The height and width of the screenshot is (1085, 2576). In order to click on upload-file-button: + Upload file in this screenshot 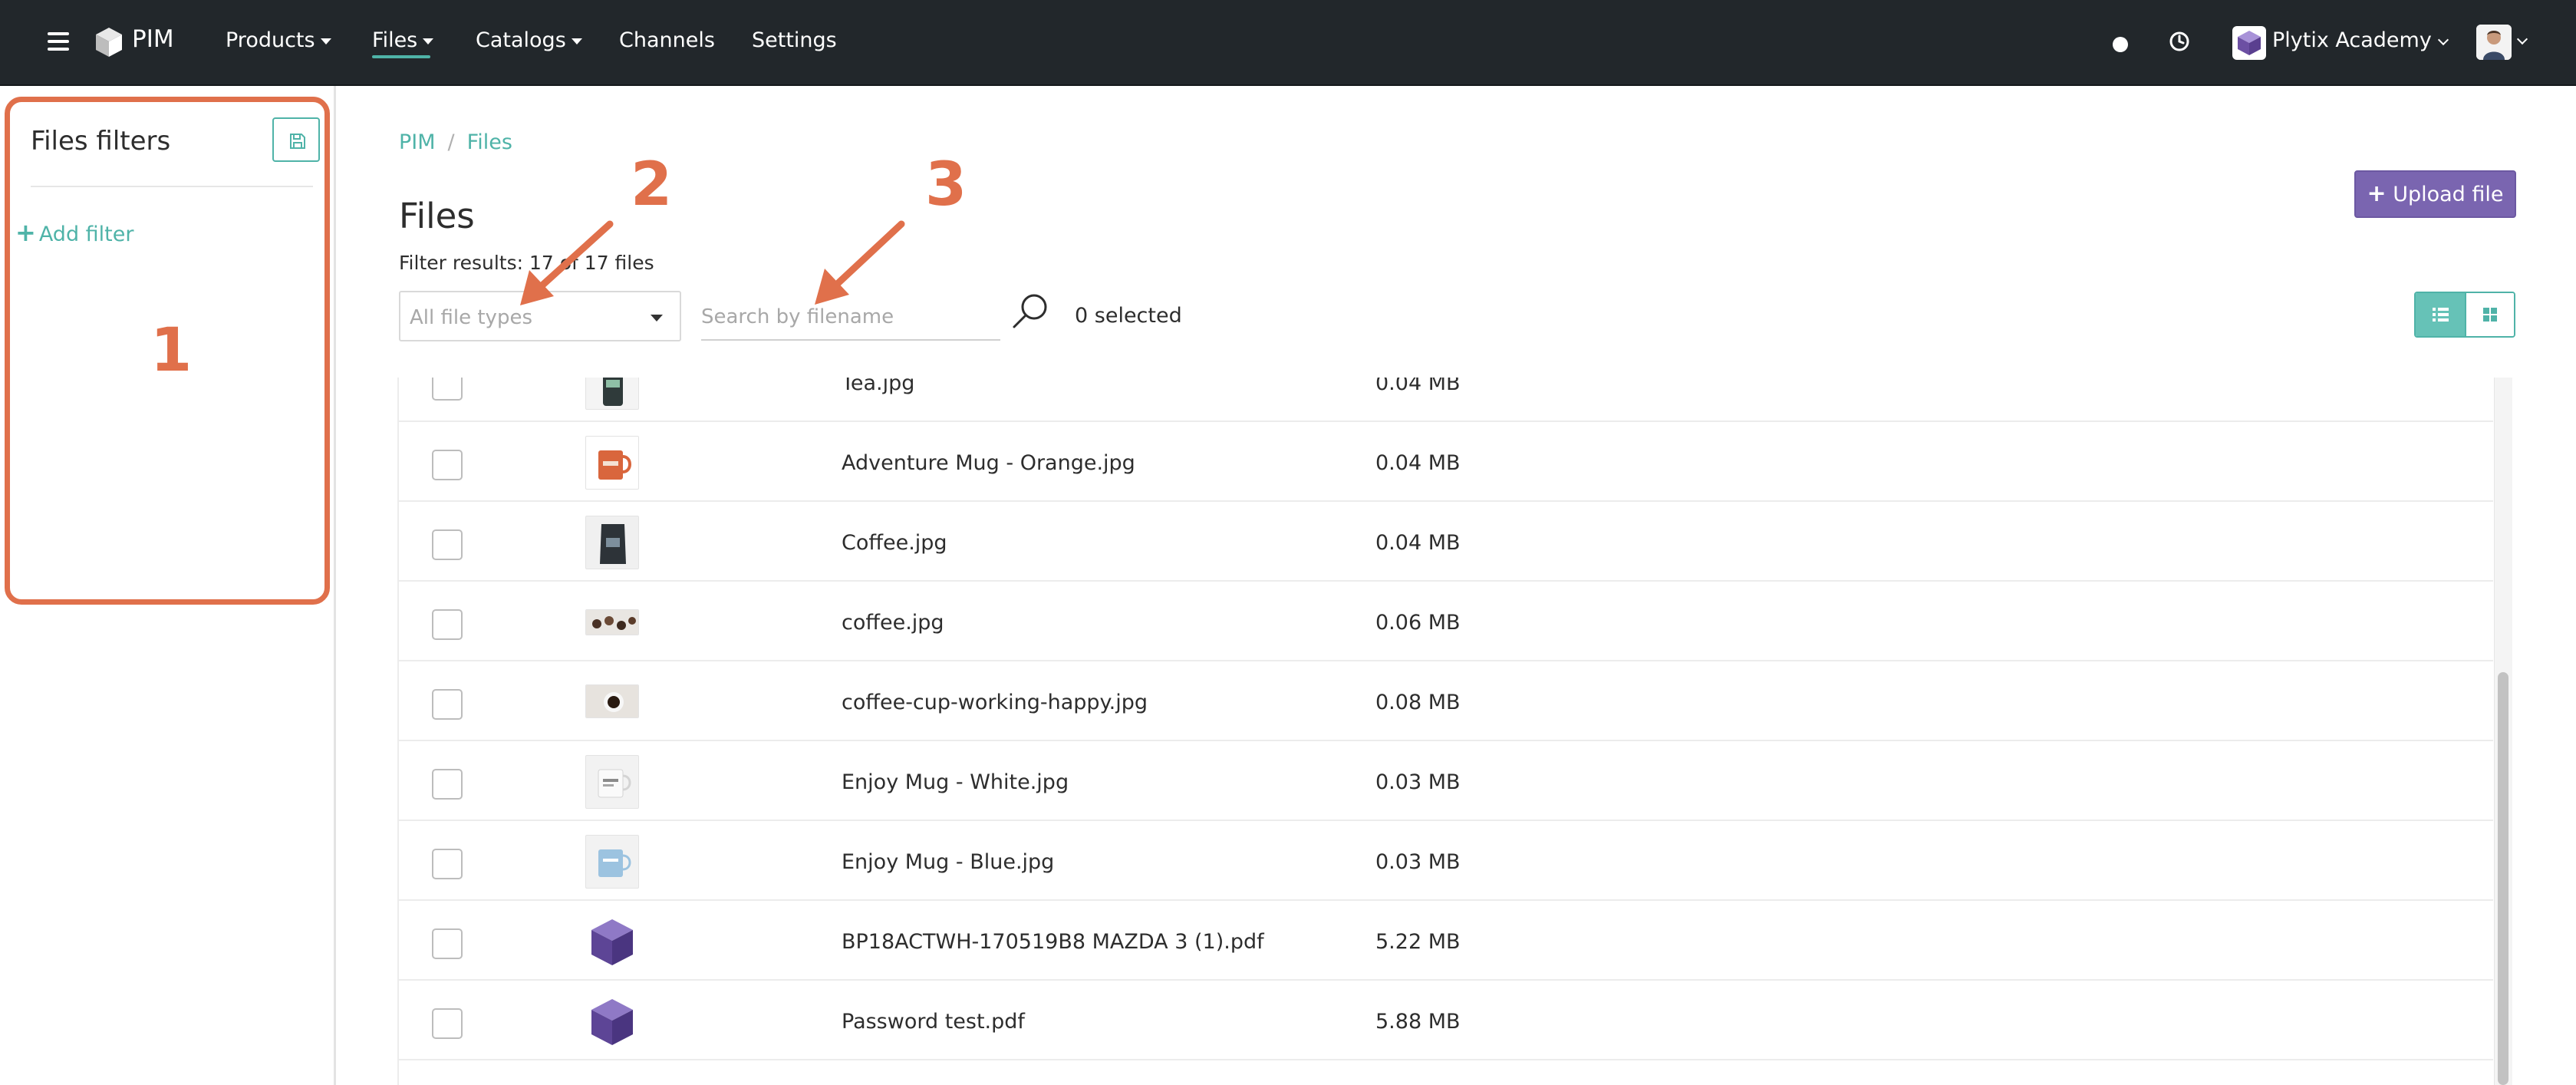, I will do `click(2435, 194)`.